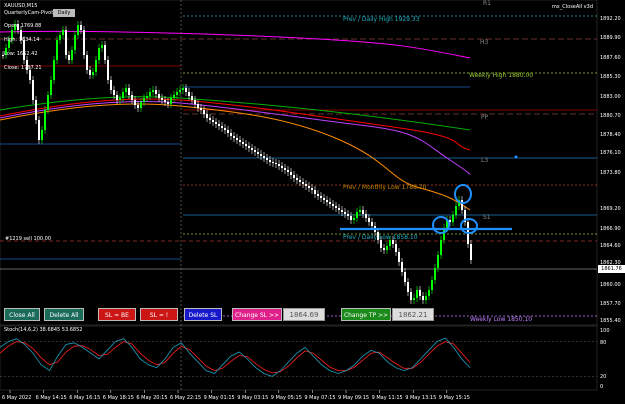  What do you see at coordinates (22, 314) in the screenshot?
I see `close-all-button: Close All` at bounding box center [22, 314].